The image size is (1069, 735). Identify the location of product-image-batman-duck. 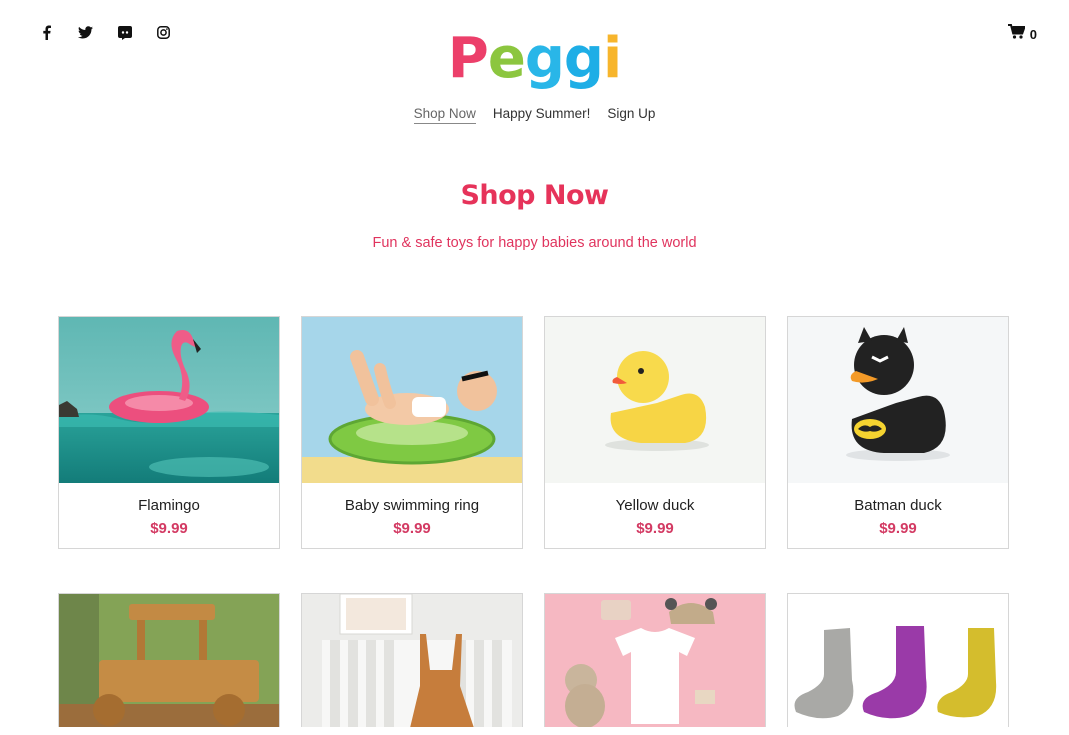
(898, 400).